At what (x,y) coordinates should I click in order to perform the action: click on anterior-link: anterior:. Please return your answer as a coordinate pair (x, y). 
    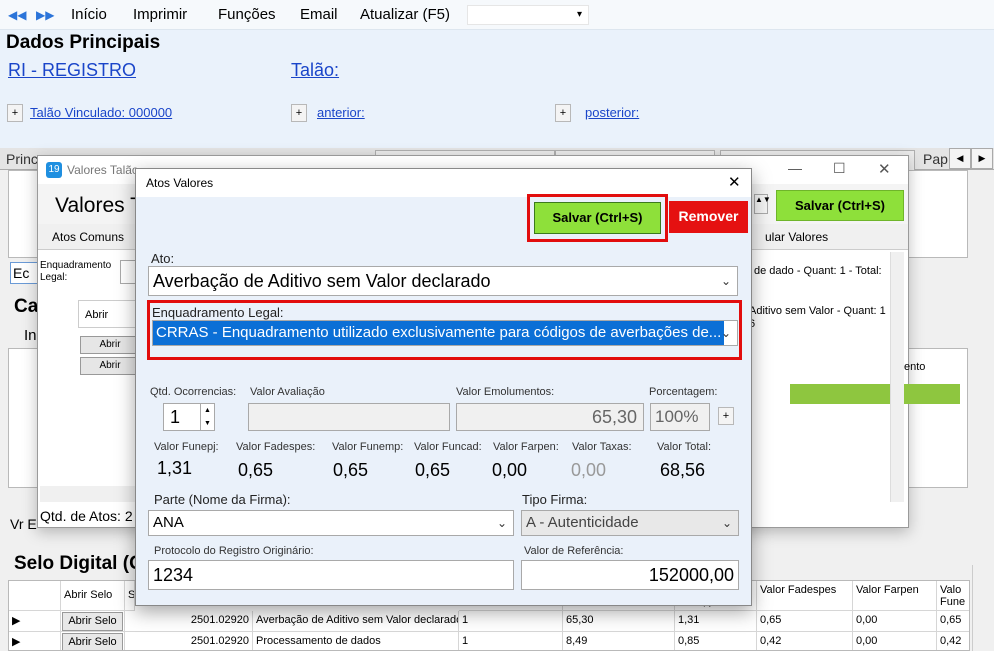
    Looking at the image, I should click on (341, 112).